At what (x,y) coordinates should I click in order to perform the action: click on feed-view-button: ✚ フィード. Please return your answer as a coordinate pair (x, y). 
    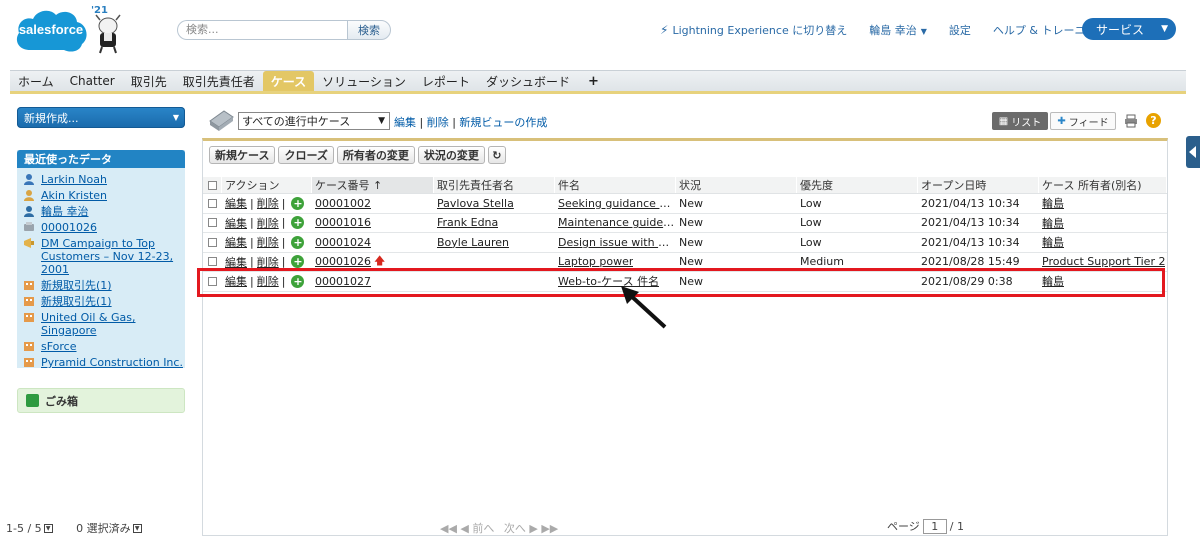
    Looking at the image, I should click on (1083, 121).